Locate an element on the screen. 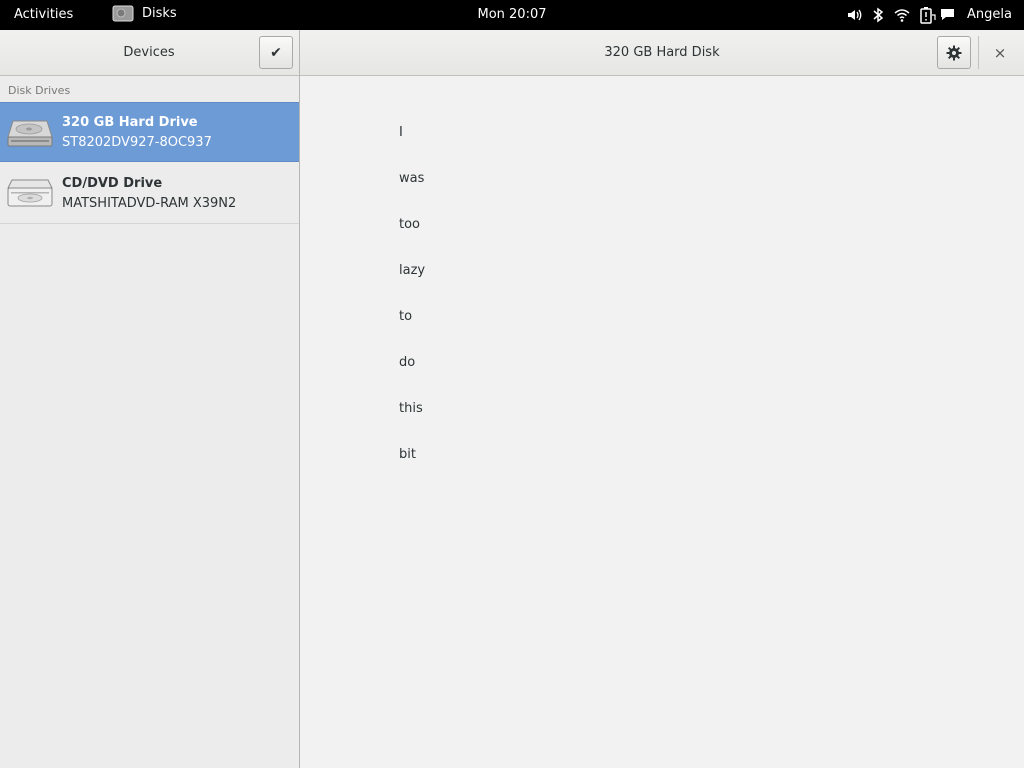 The height and width of the screenshot is (768, 1024). activities-button: Activities is located at coordinates (43, 14).